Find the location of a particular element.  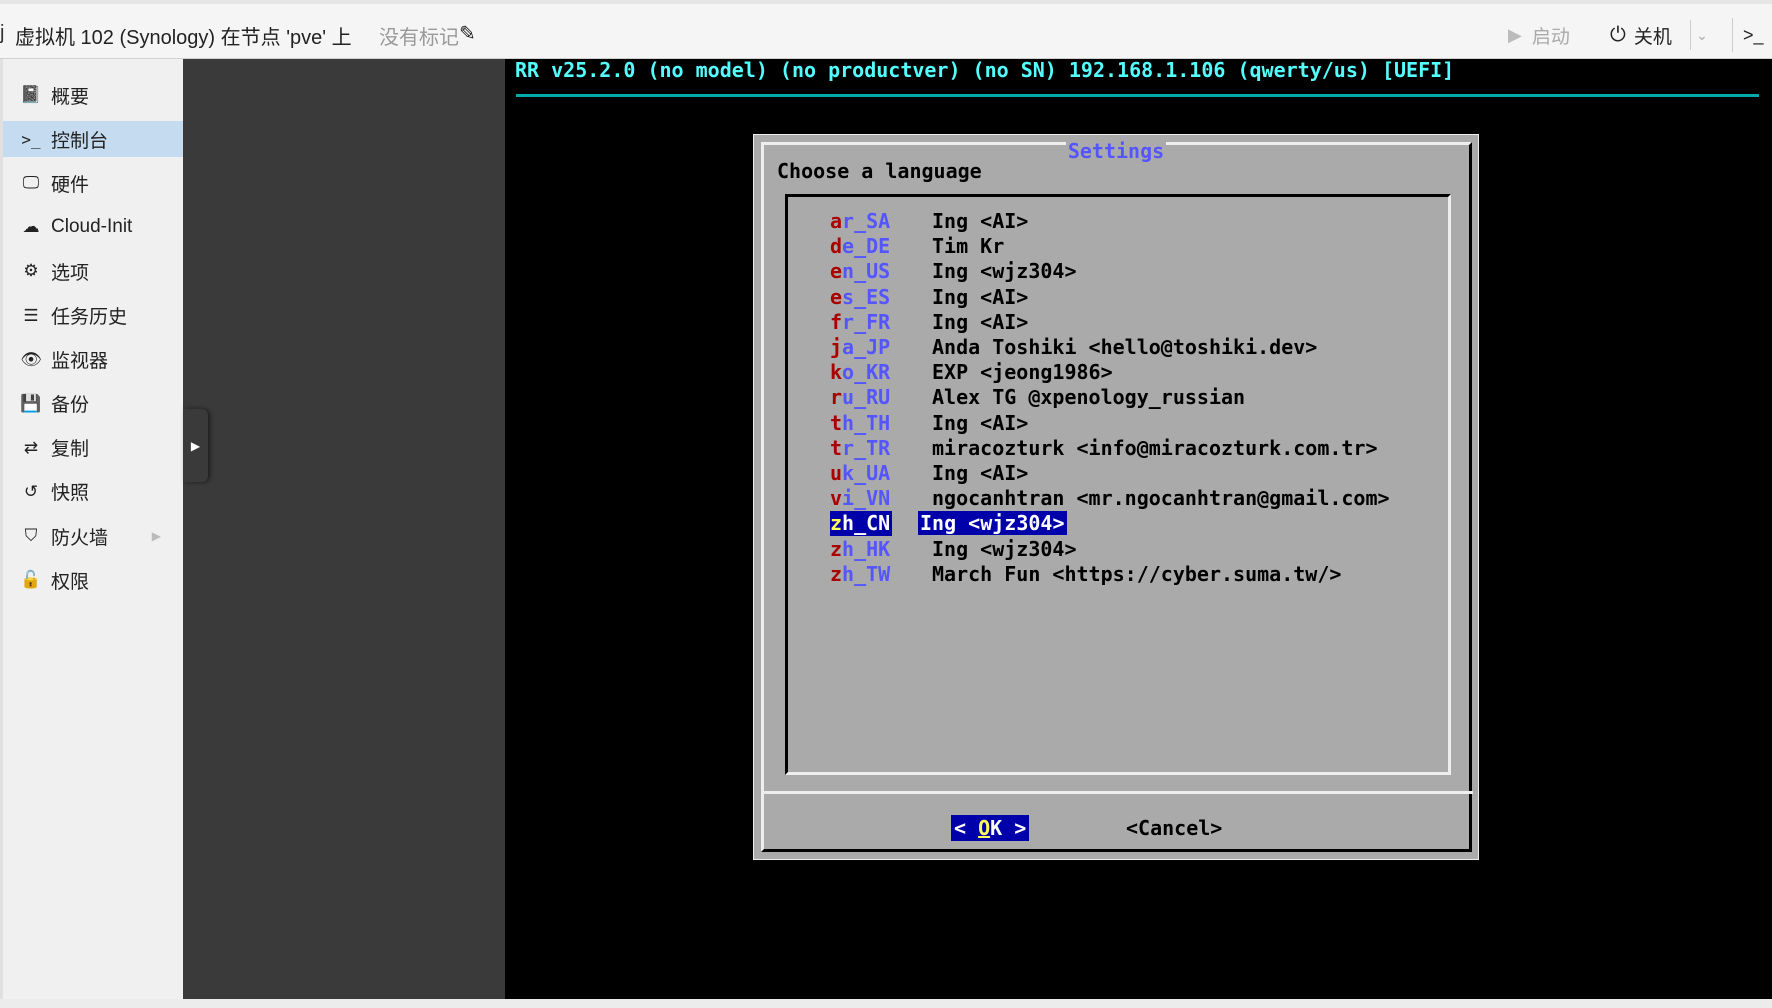

language-option: de_DE Tim Kr is located at coordinates (917, 246).